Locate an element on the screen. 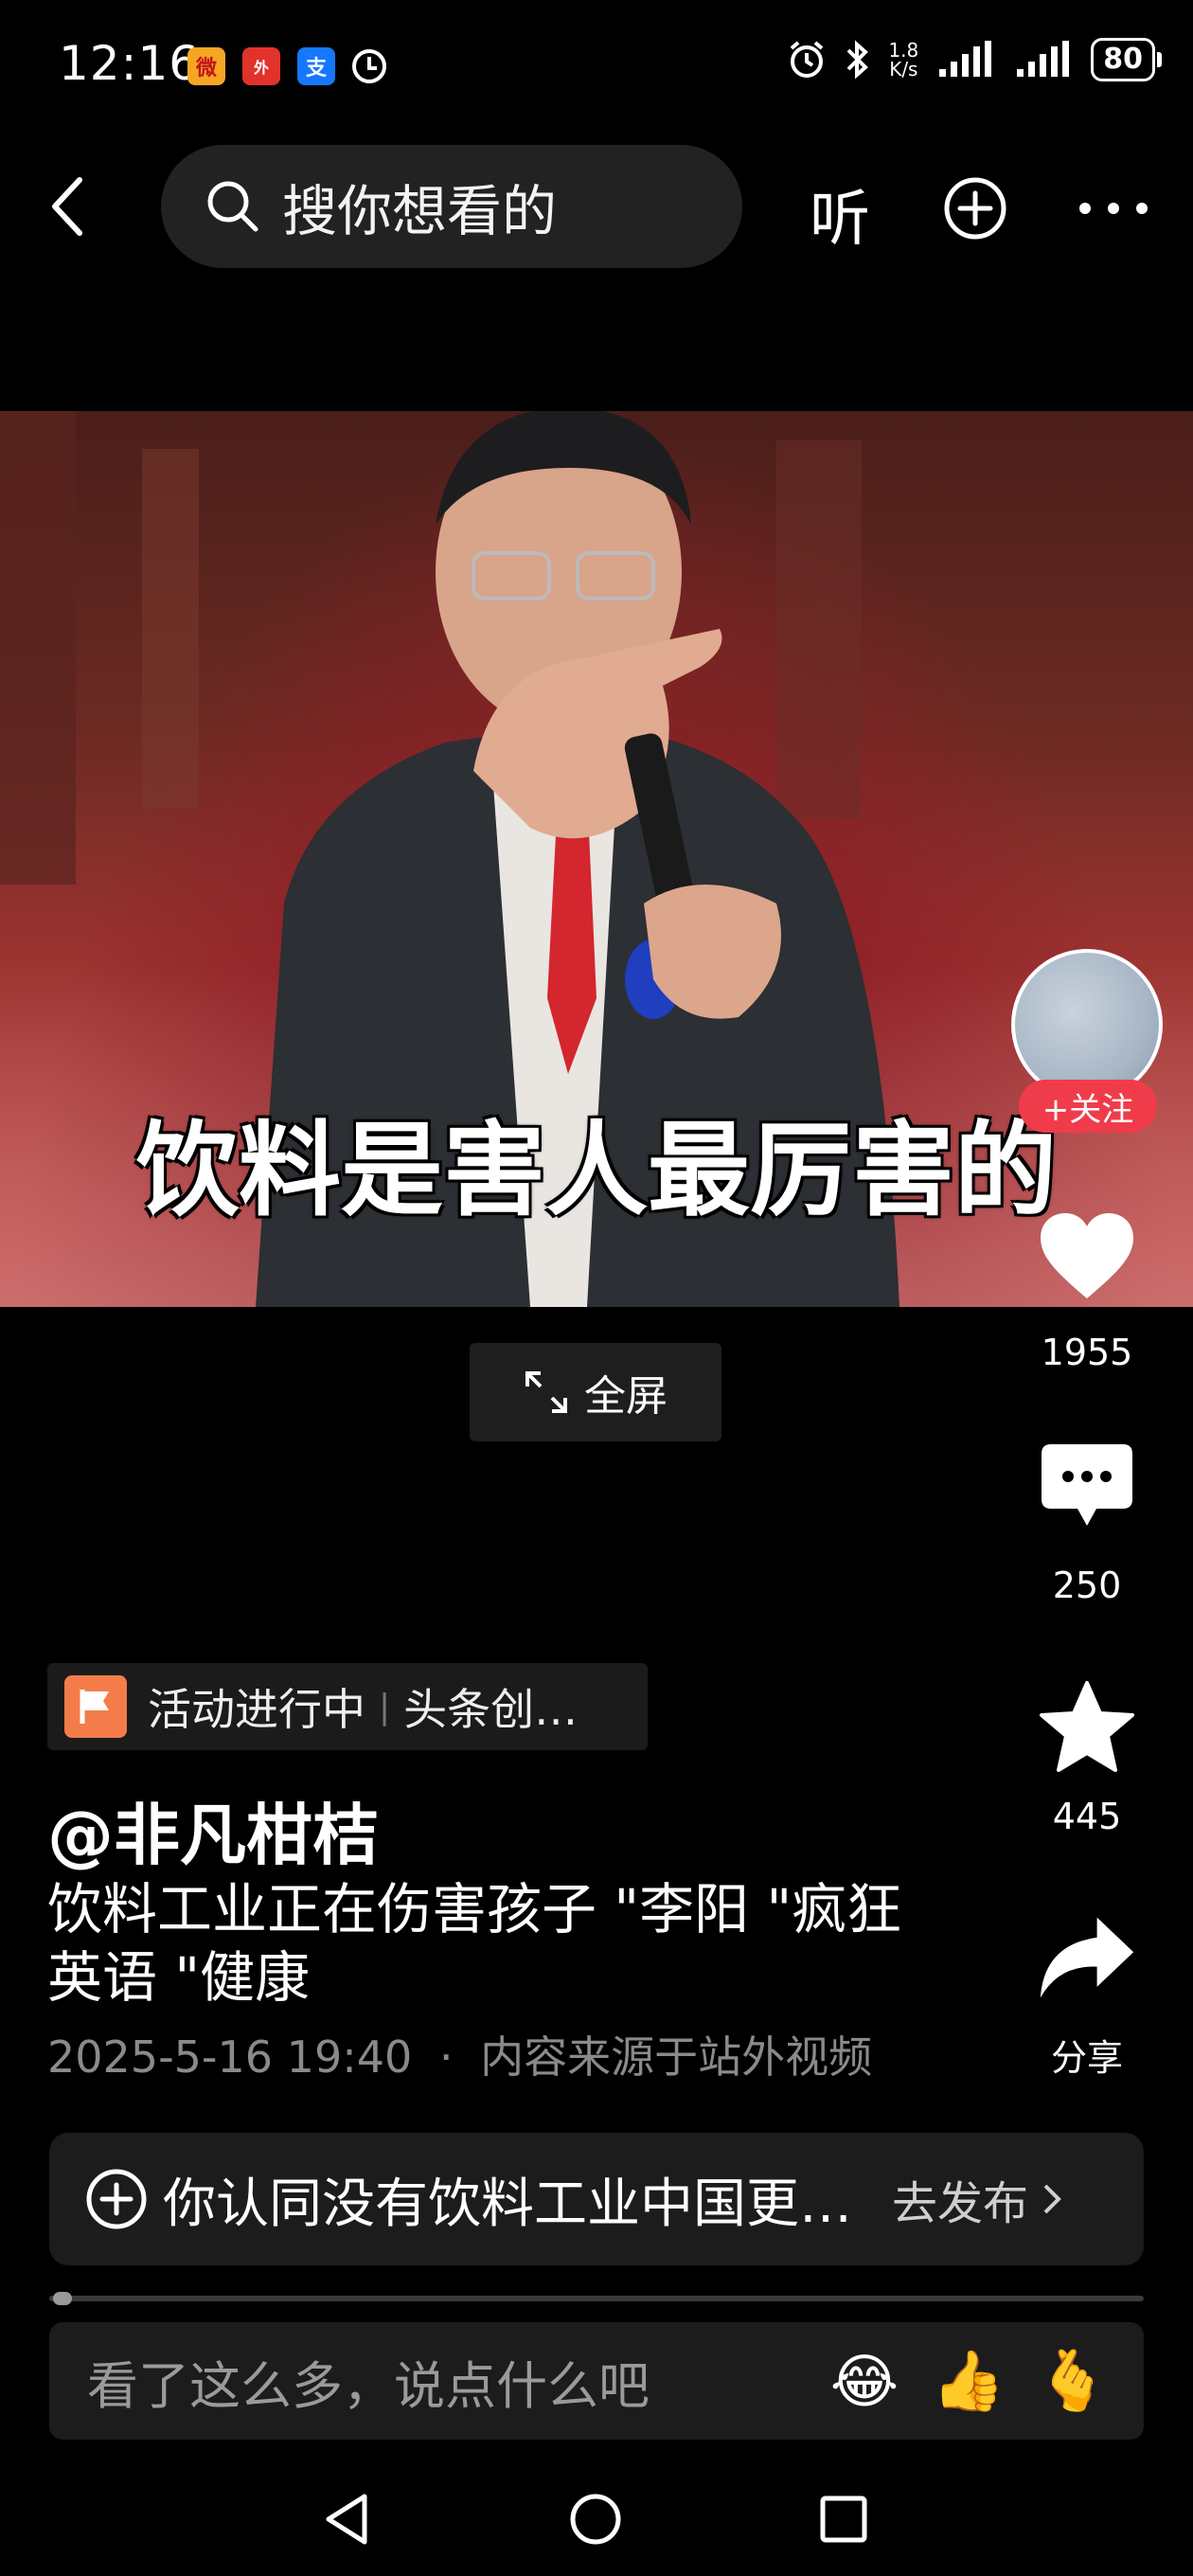  alipay-icon: 支 is located at coordinates (316, 66).